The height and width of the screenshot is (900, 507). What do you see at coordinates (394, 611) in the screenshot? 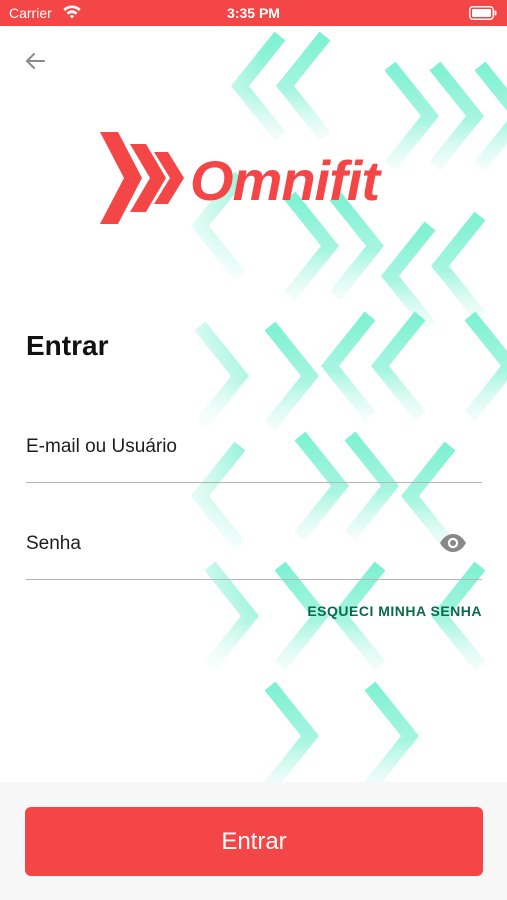
I see `forgot-password-link: ESQUECI MINHA SENHA` at bounding box center [394, 611].